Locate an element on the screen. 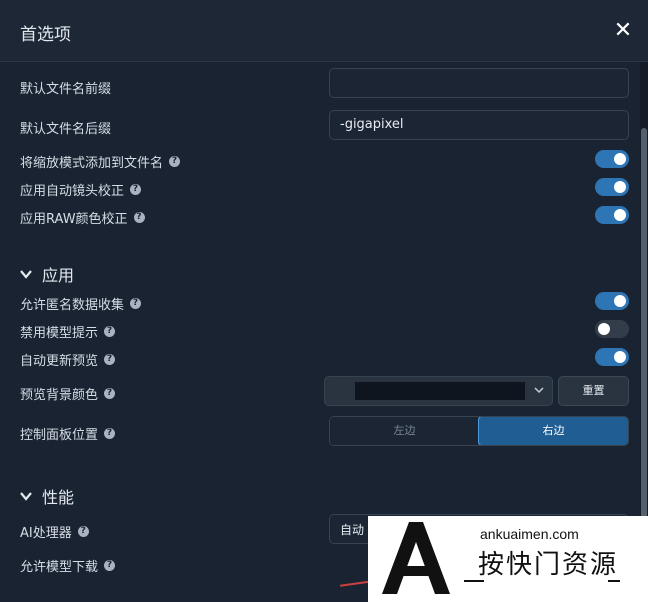 The width and height of the screenshot is (648, 602). section-perf-title: 性能 is located at coordinates (58, 497).